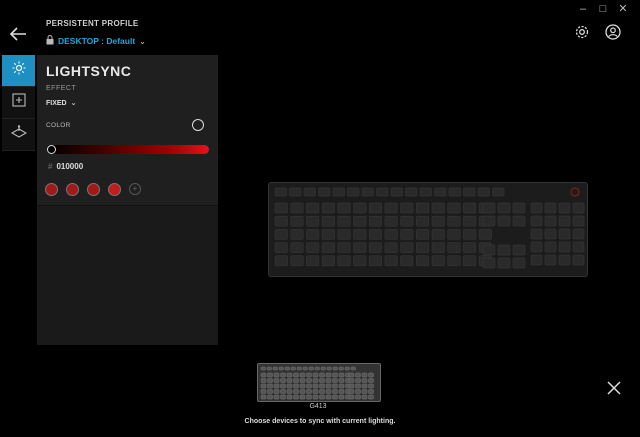 The height and width of the screenshot is (437, 640). What do you see at coordinates (89, 71) in the screenshot?
I see `panel-title: LIGHTSYNC` at bounding box center [89, 71].